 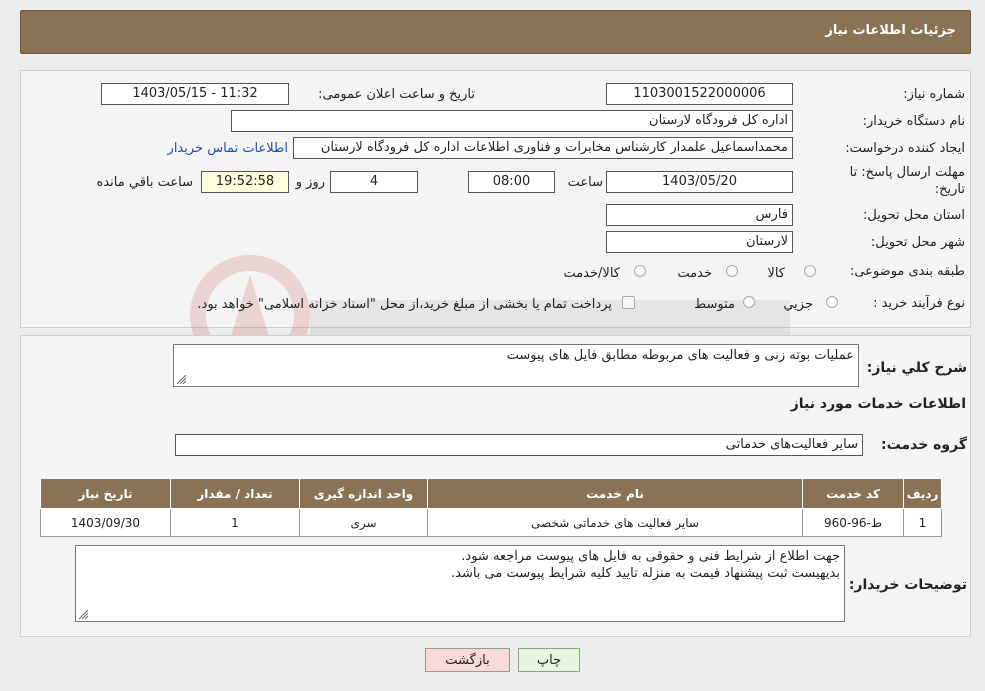 I want to click on description-label: شرح کلي نياز:, so click(x=916, y=368).